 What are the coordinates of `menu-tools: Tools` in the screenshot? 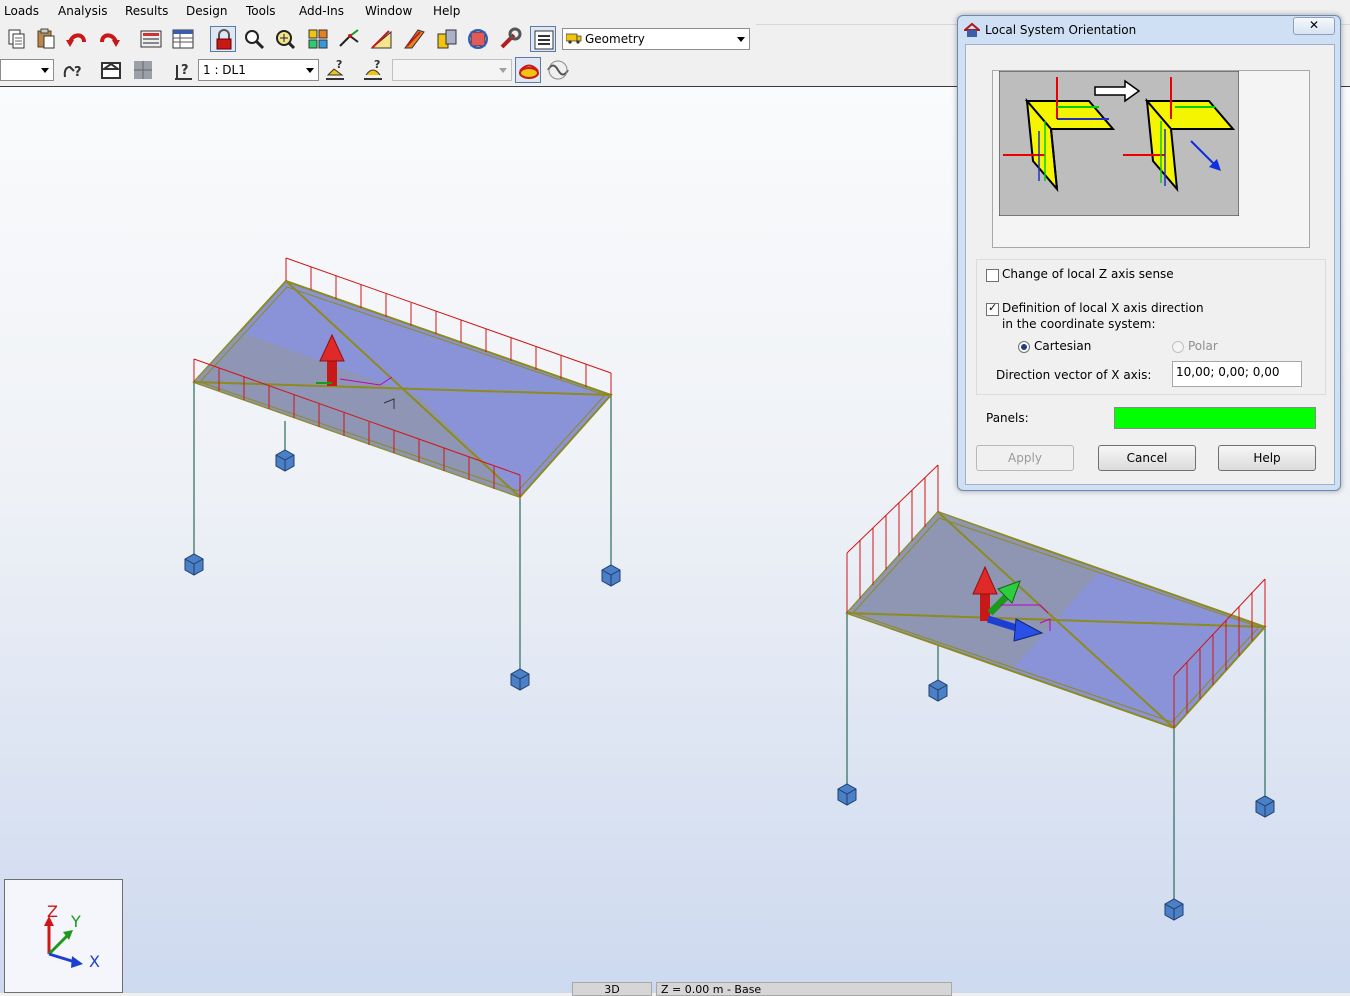 It's located at (261, 11).